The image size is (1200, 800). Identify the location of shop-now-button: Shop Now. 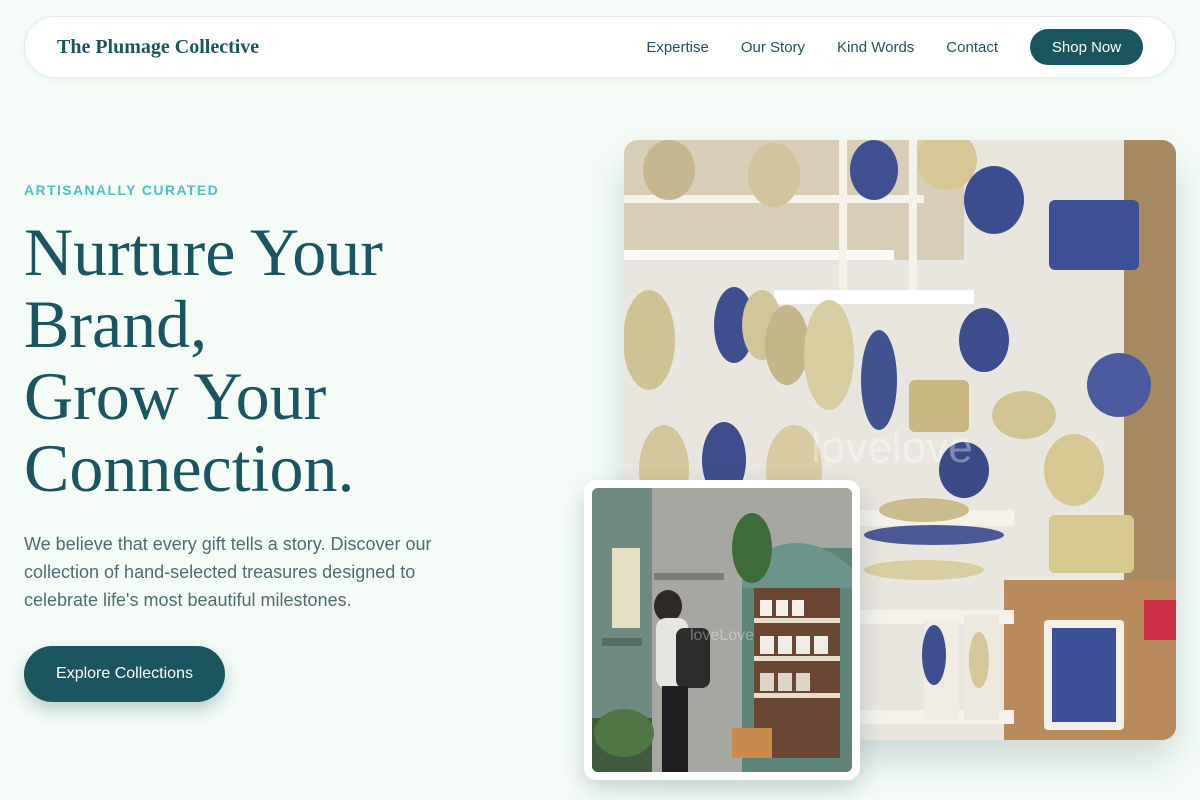
(1086, 47).